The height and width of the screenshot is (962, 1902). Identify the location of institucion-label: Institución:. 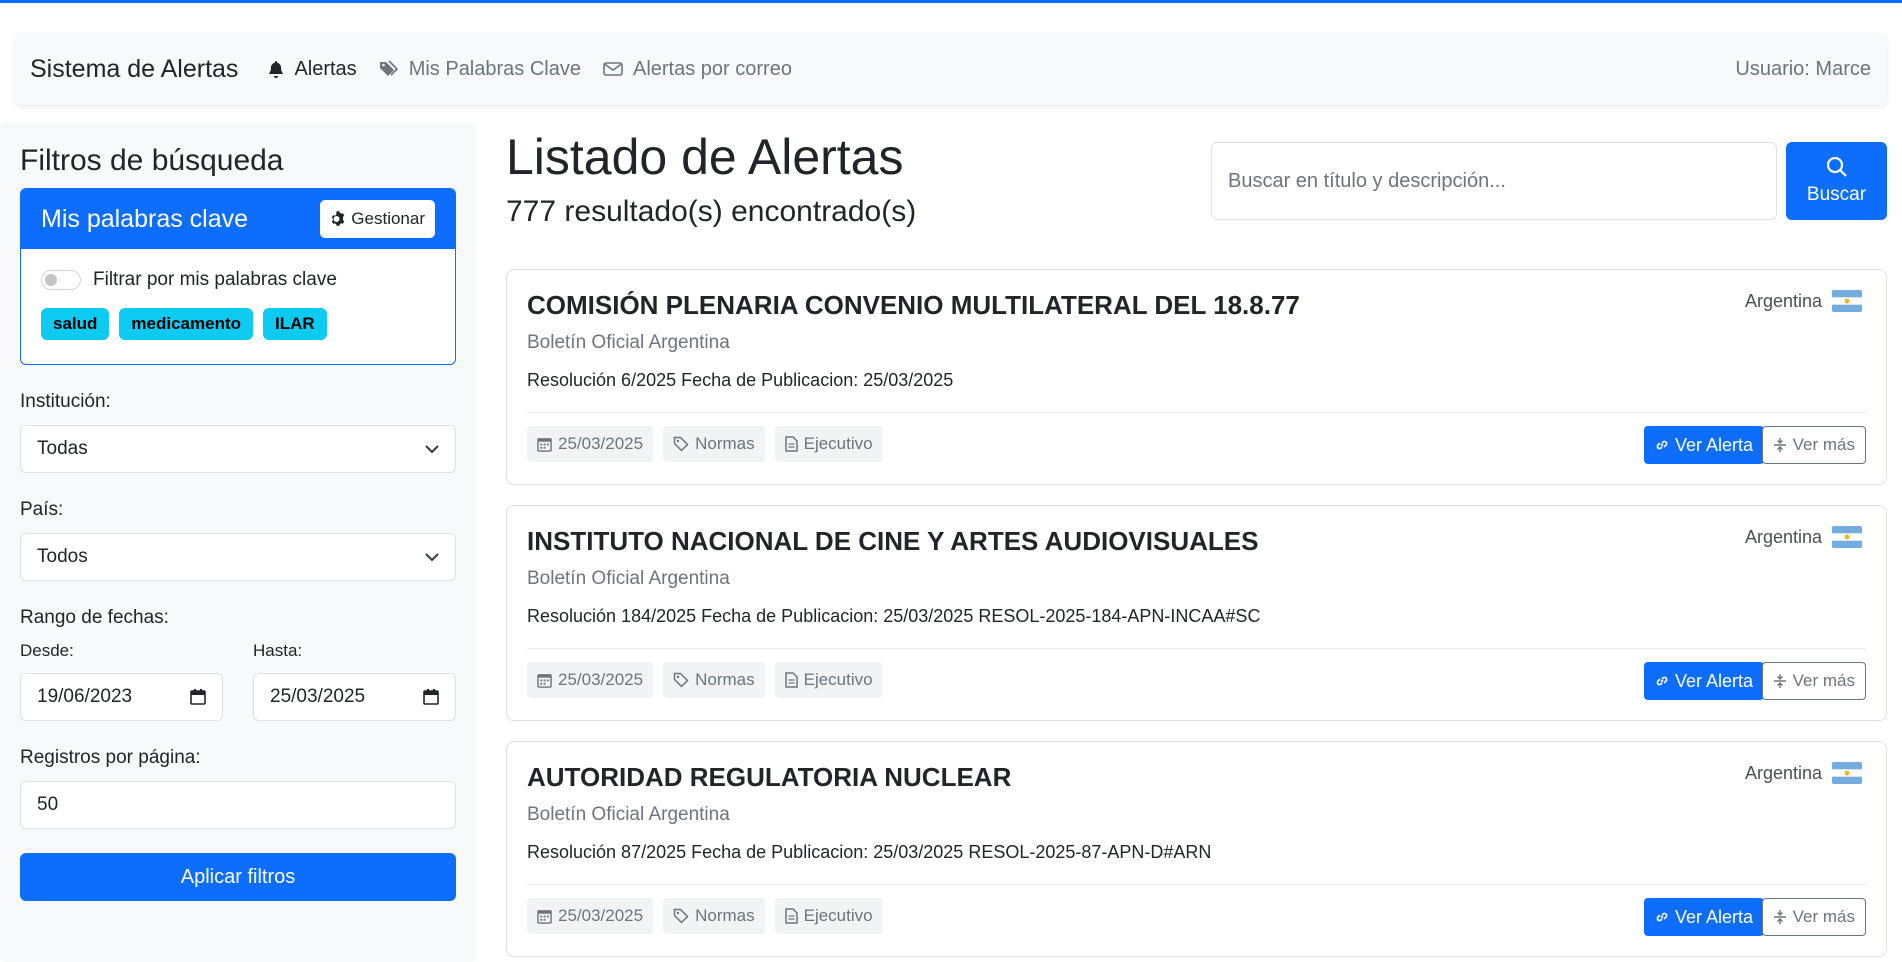
(65, 401).